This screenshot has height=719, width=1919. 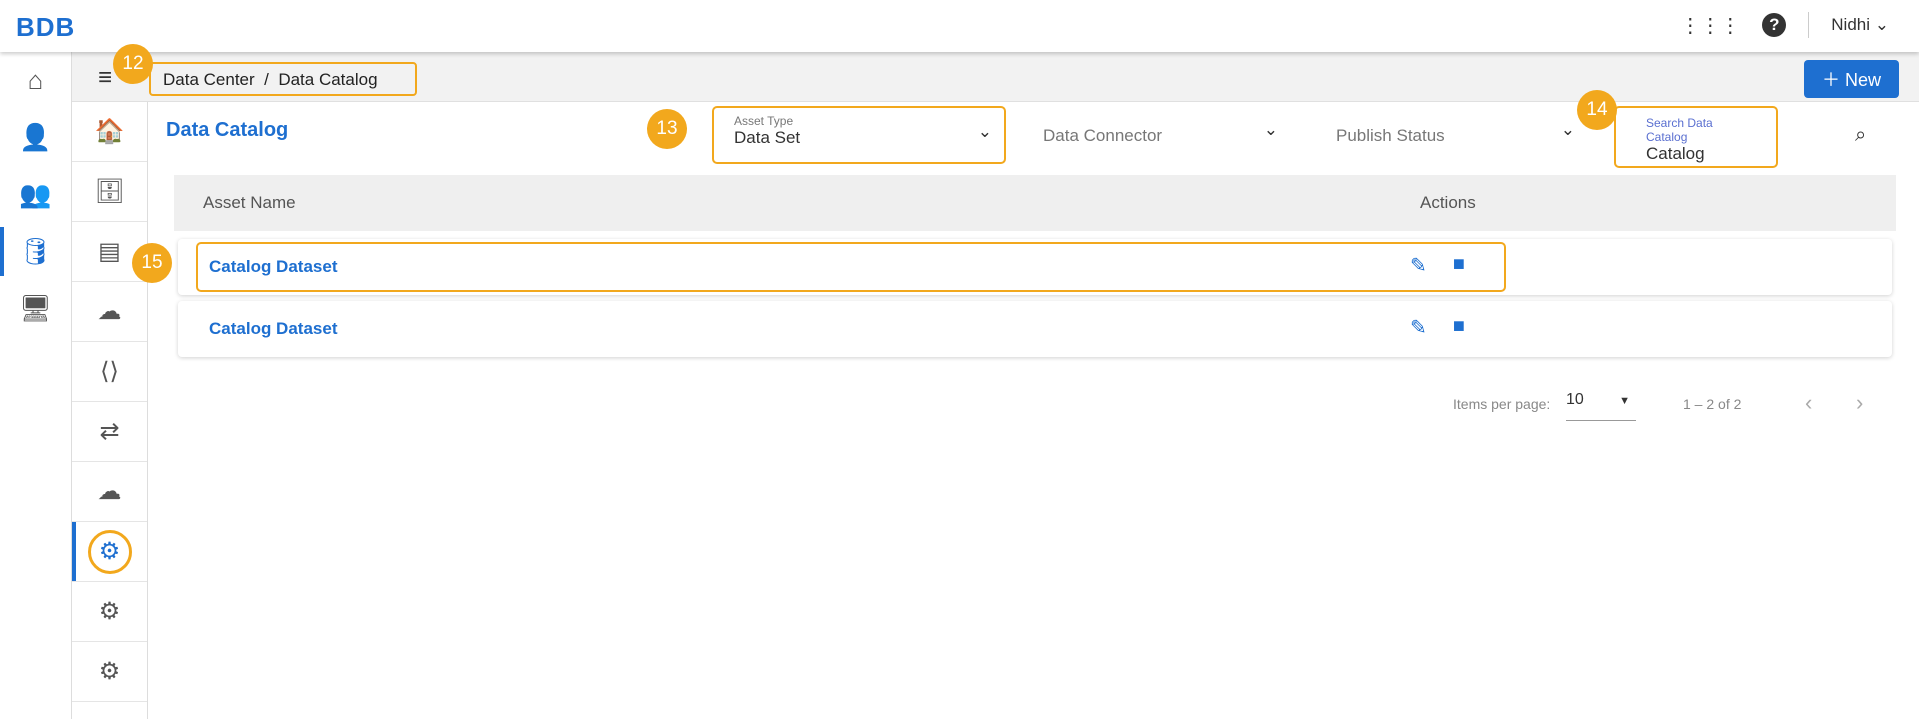 What do you see at coordinates (328, 79) in the screenshot?
I see `breadcrumb-data-catalog: Data Catalog` at bounding box center [328, 79].